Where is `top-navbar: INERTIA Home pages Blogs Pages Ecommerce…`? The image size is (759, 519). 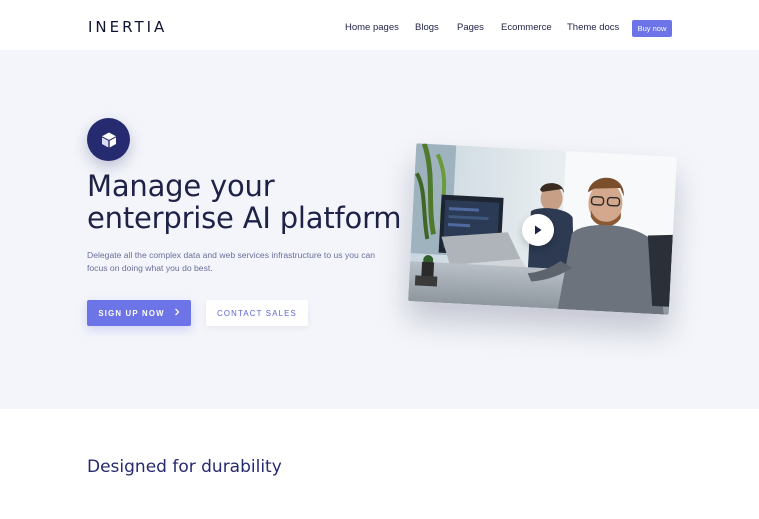
top-navbar: INERTIA Home pages Blogs Pages Ecommerce… is located at coordinates (379, 25).